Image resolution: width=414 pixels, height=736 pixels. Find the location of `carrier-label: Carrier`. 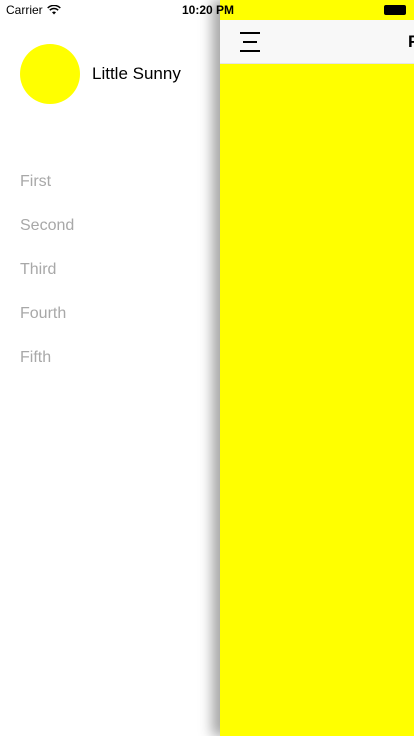

carrier-label: Carrier is located at coordinates (24, 10).